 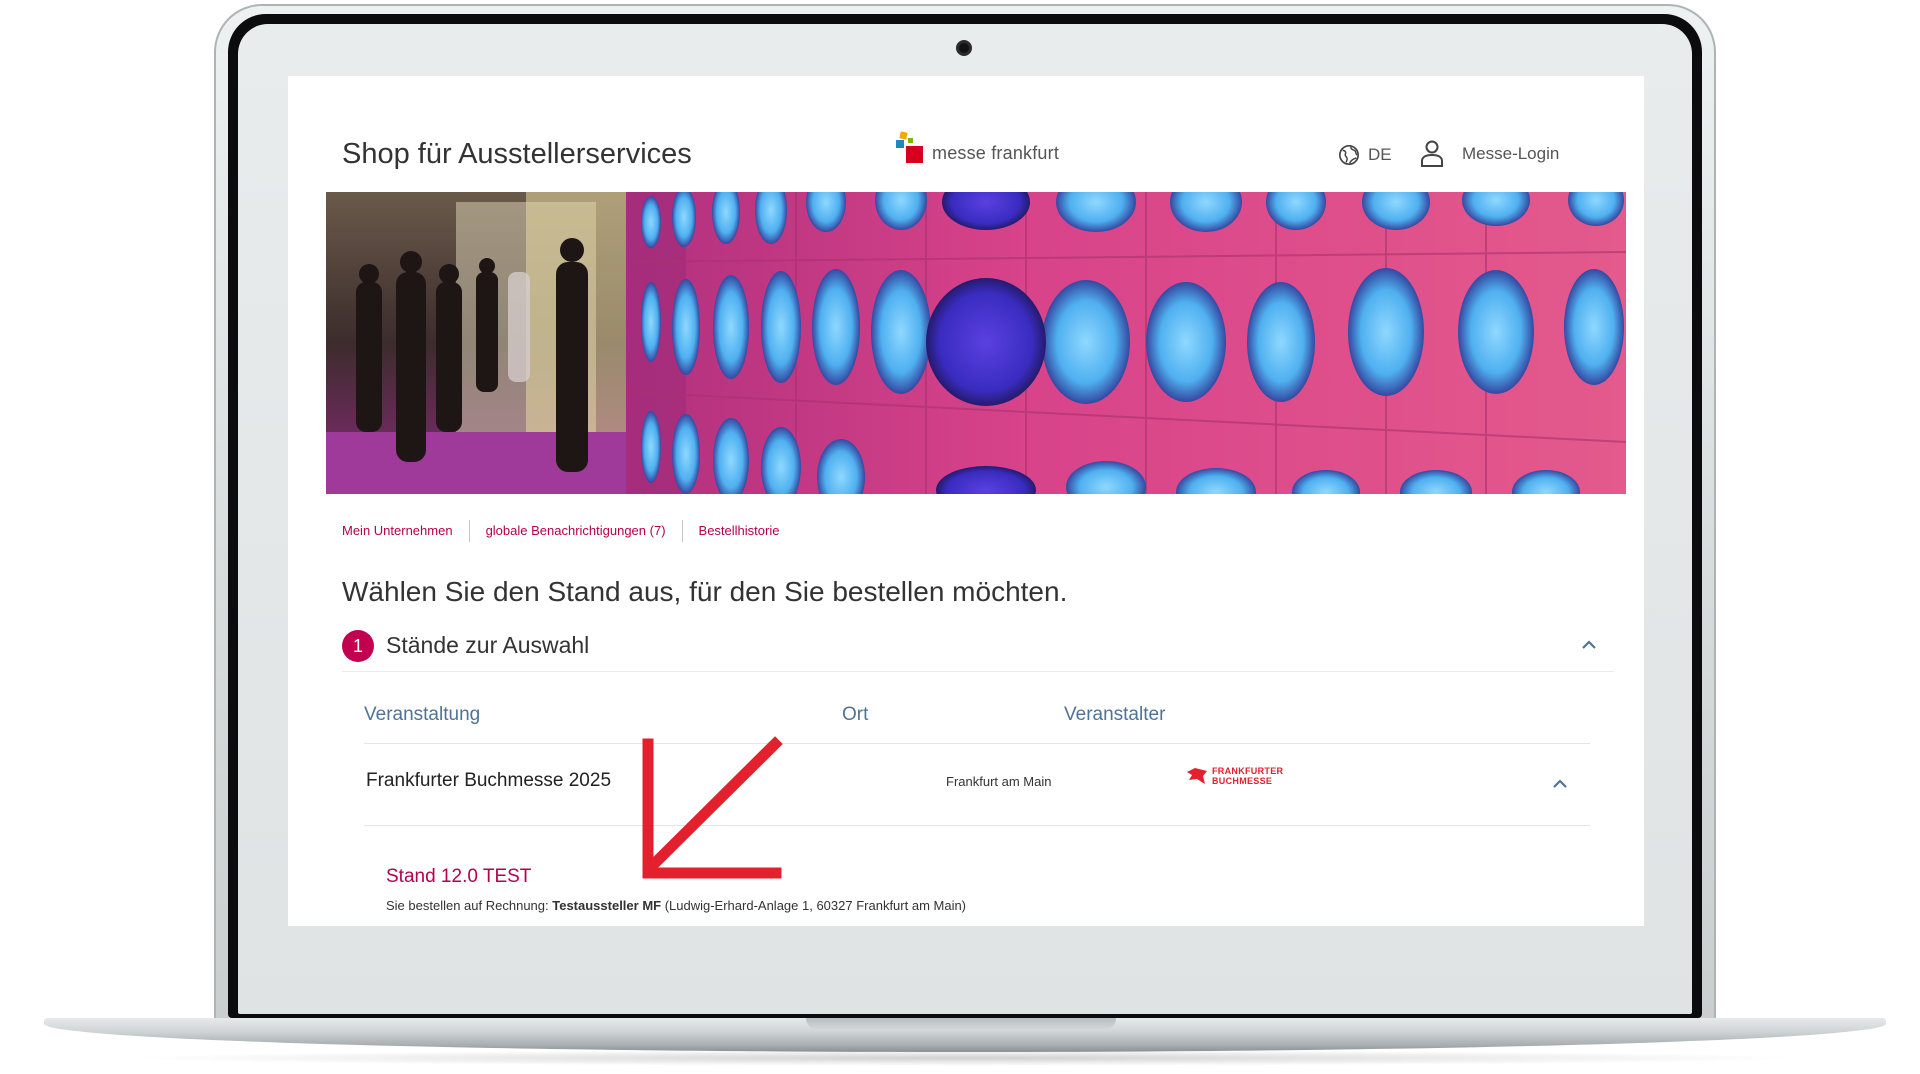 What do you see at coordinates (1242, 781) in the screenshot?
I see `organizer-logo-line2: BUCHMESSE` at bounding box center [1242, 781].